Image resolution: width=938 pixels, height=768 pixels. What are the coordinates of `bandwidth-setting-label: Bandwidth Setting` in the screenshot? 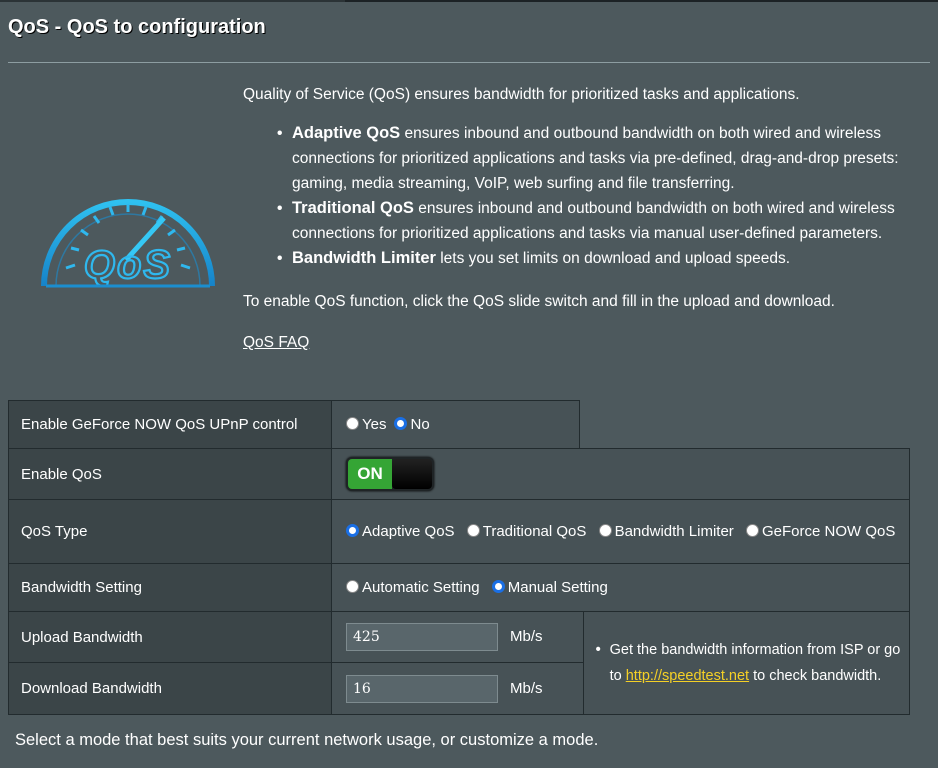 It's located at (170, 587).